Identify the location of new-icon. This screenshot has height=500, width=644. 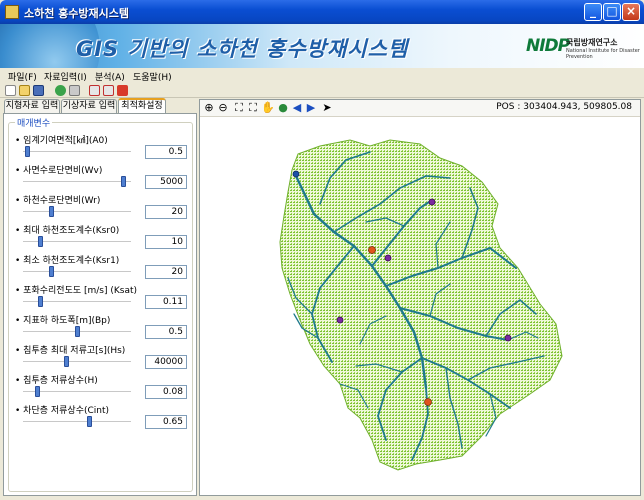
(10, 90).